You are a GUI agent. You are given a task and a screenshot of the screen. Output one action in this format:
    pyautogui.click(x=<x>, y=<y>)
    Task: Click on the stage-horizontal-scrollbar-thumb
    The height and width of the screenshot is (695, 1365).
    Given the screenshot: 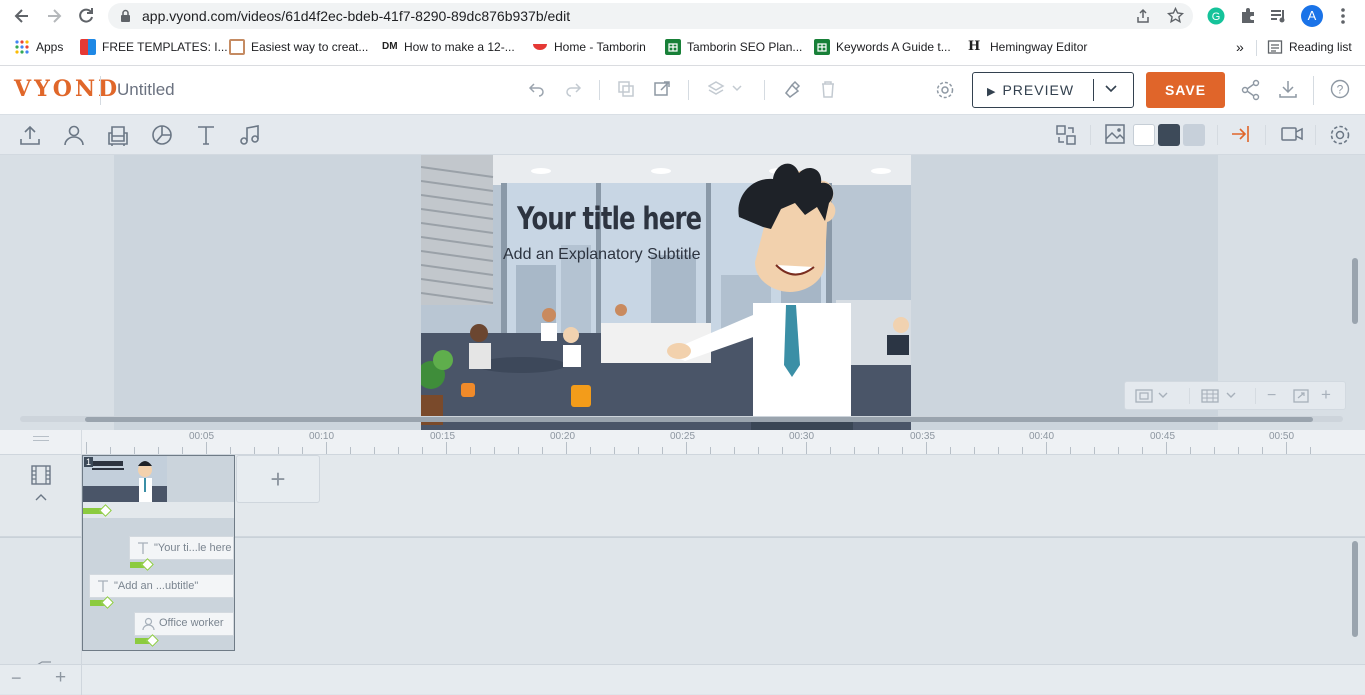 What is the action you would take?
    pyautogui.click(x=699, y=419)
    